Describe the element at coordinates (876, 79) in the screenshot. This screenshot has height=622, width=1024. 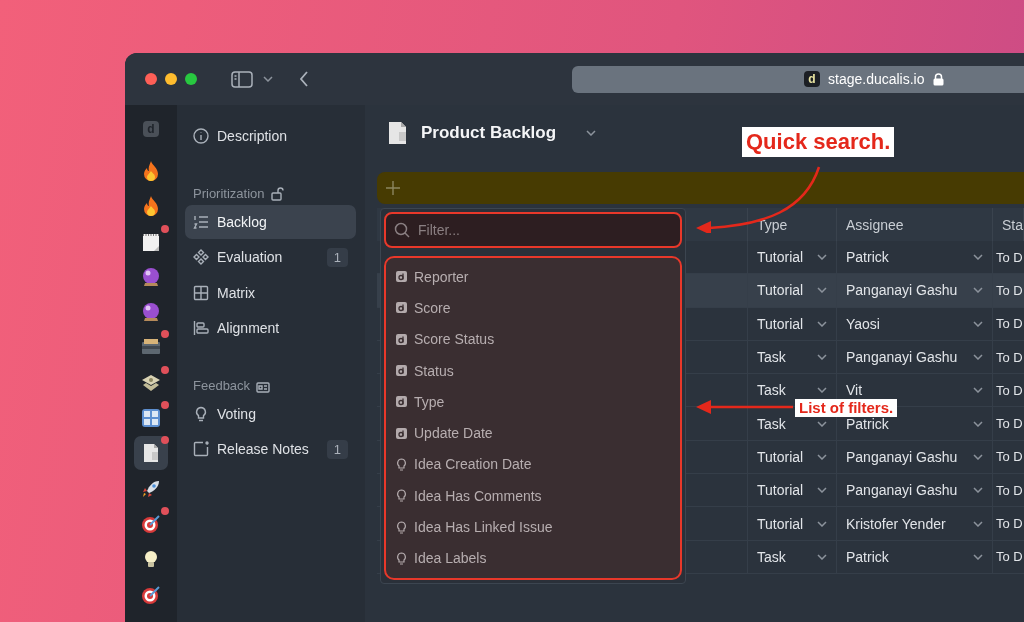
I see `url-text: stage.ducalis.io` at that location.